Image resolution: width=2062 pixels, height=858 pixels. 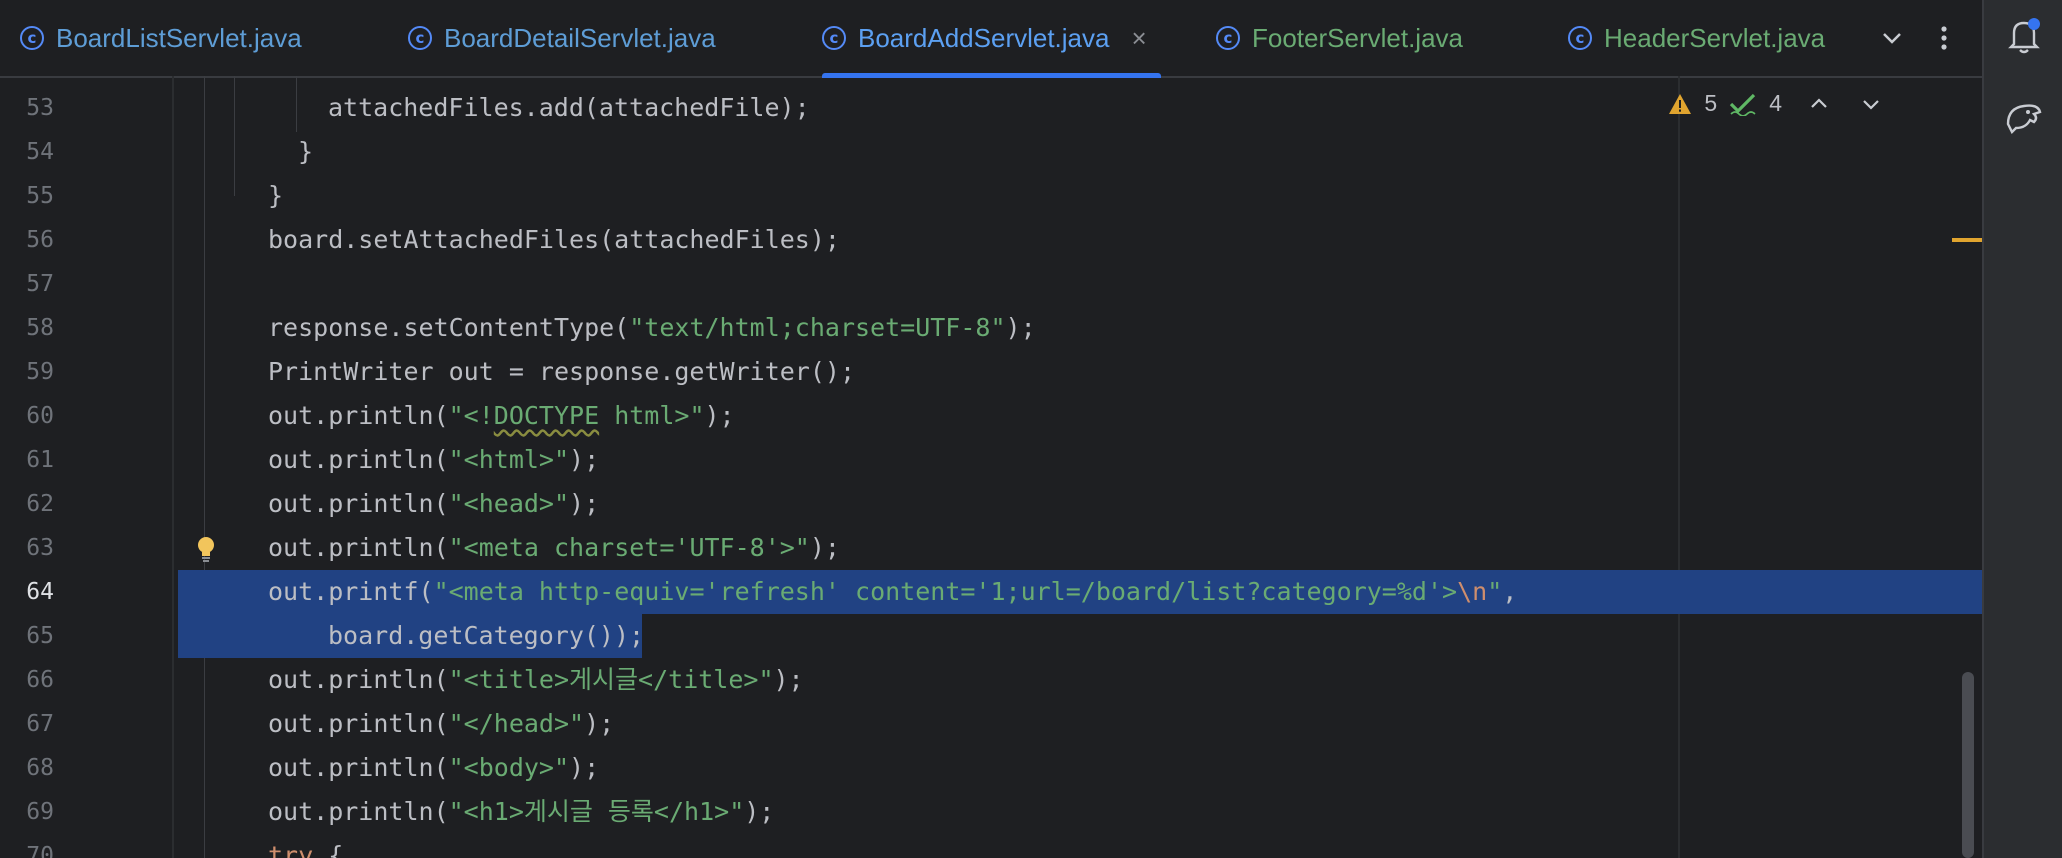 I want to click on code-line-53: 53 attachedFiles.add(attachedFile);, so click(x=991, y=108).